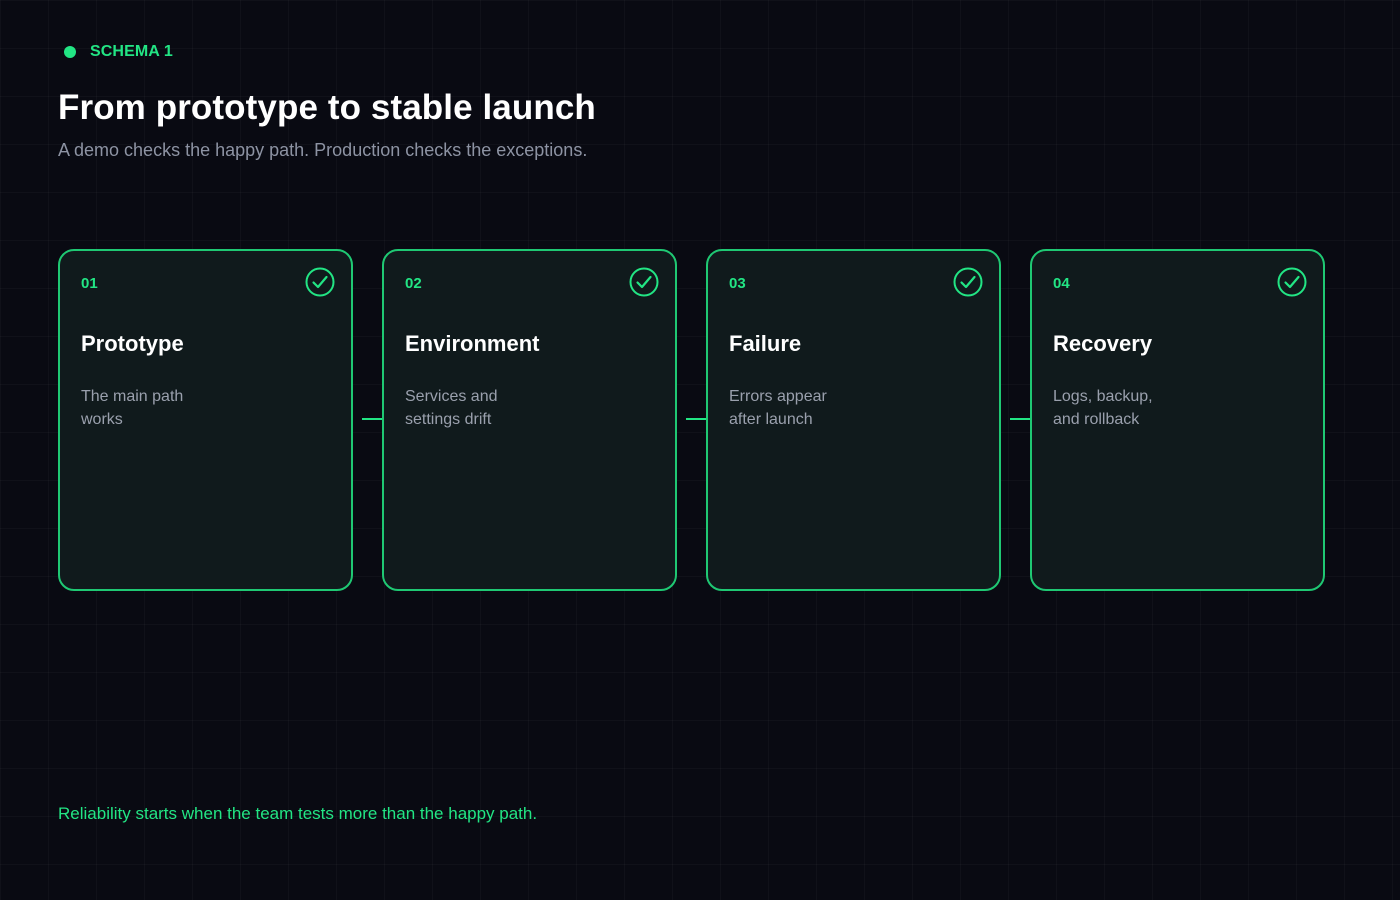  Describe the element at coordinates (1103, 408) in the screenshot. I see `step-description: Logs, backup, and rollback` at that location.